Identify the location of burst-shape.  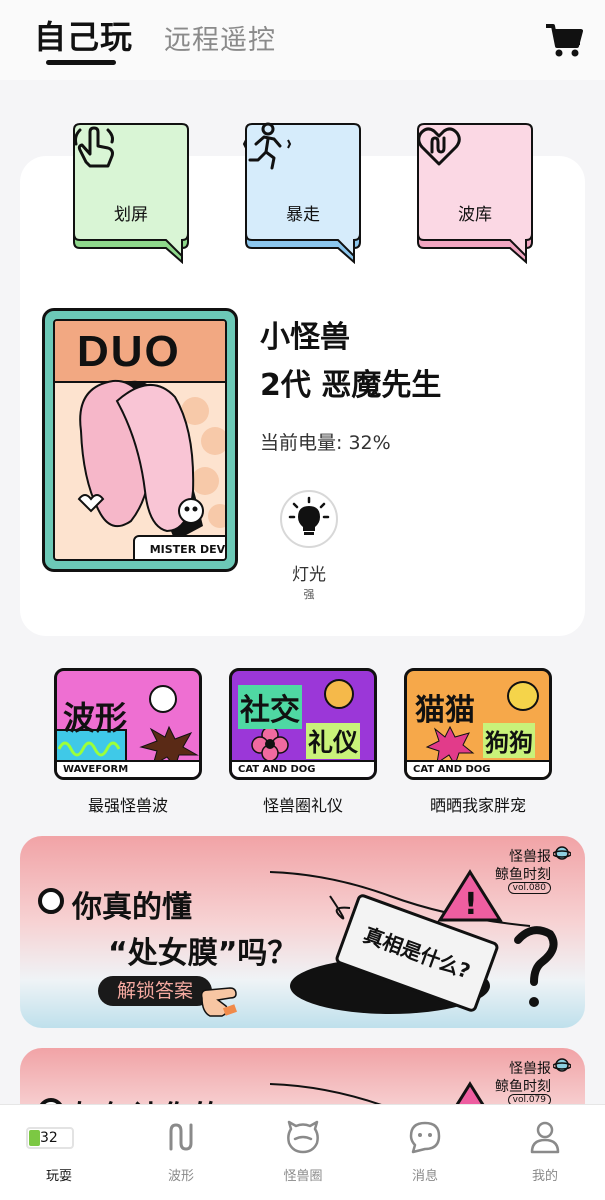
(450, 745).